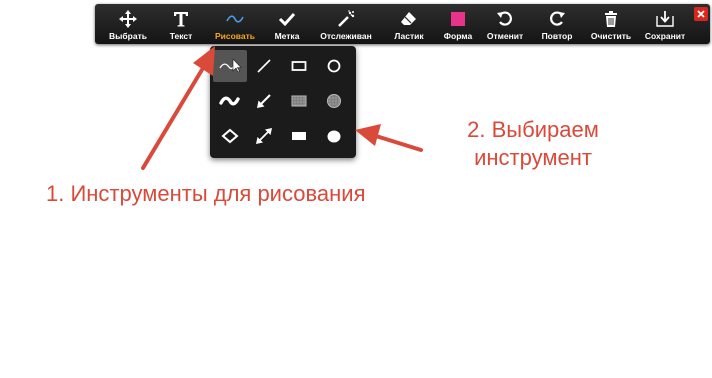  What do you see at coordinates (533, 129) in the screenshot?
I see `step2-line1: 2. Выбираем` at bounding box center [533, 129].